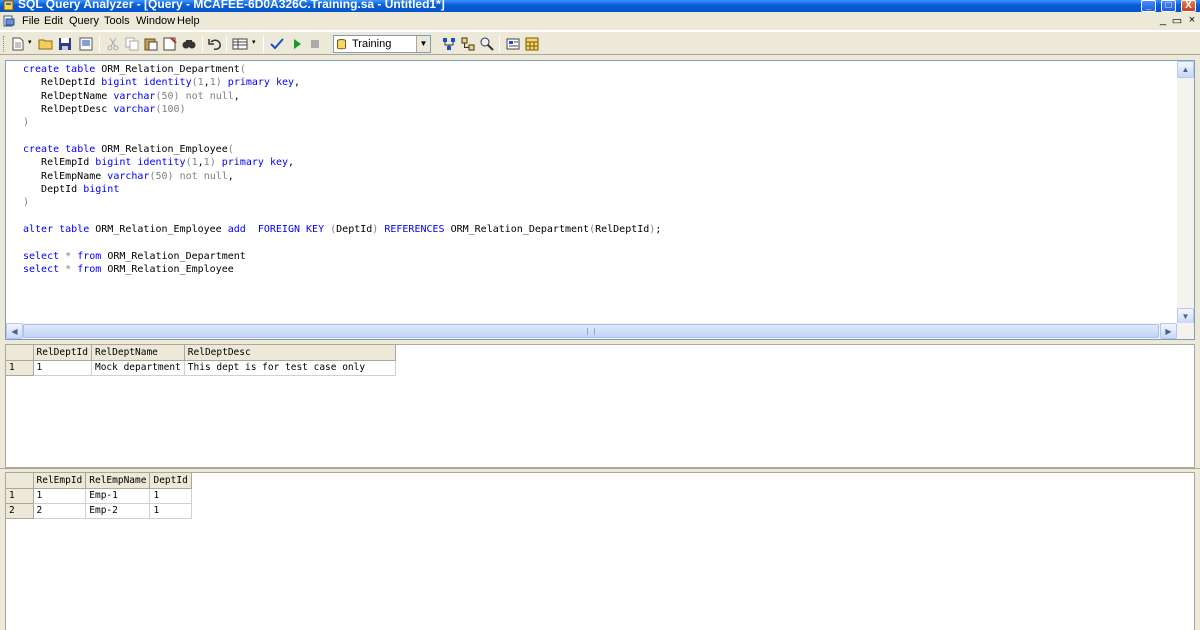  Describe the element at coordinates (118, 511) in the screenshot. I see `grid-cell: Emp-2` at that location.